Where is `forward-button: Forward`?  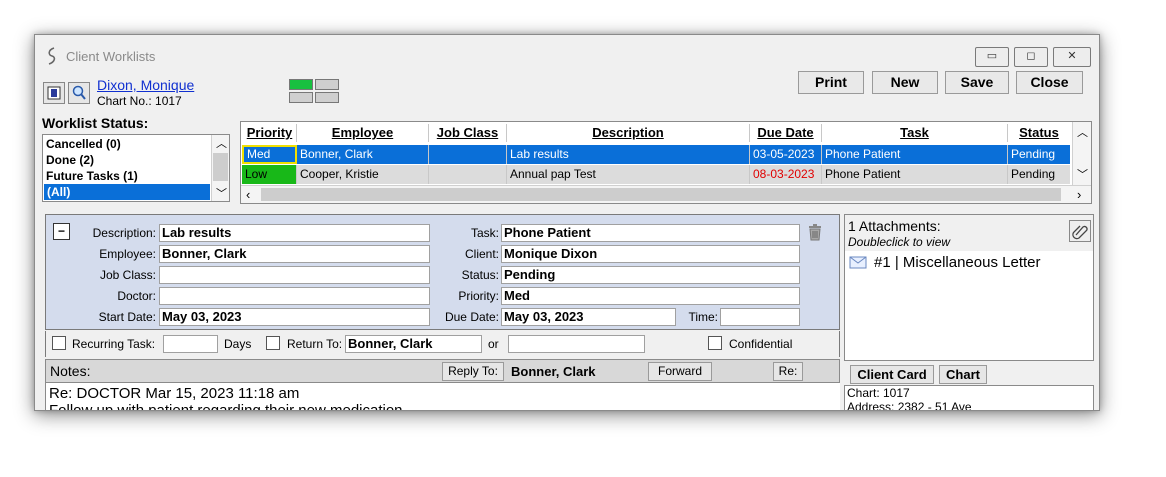
forward-button: Forward is located at coordinates (680, 371).